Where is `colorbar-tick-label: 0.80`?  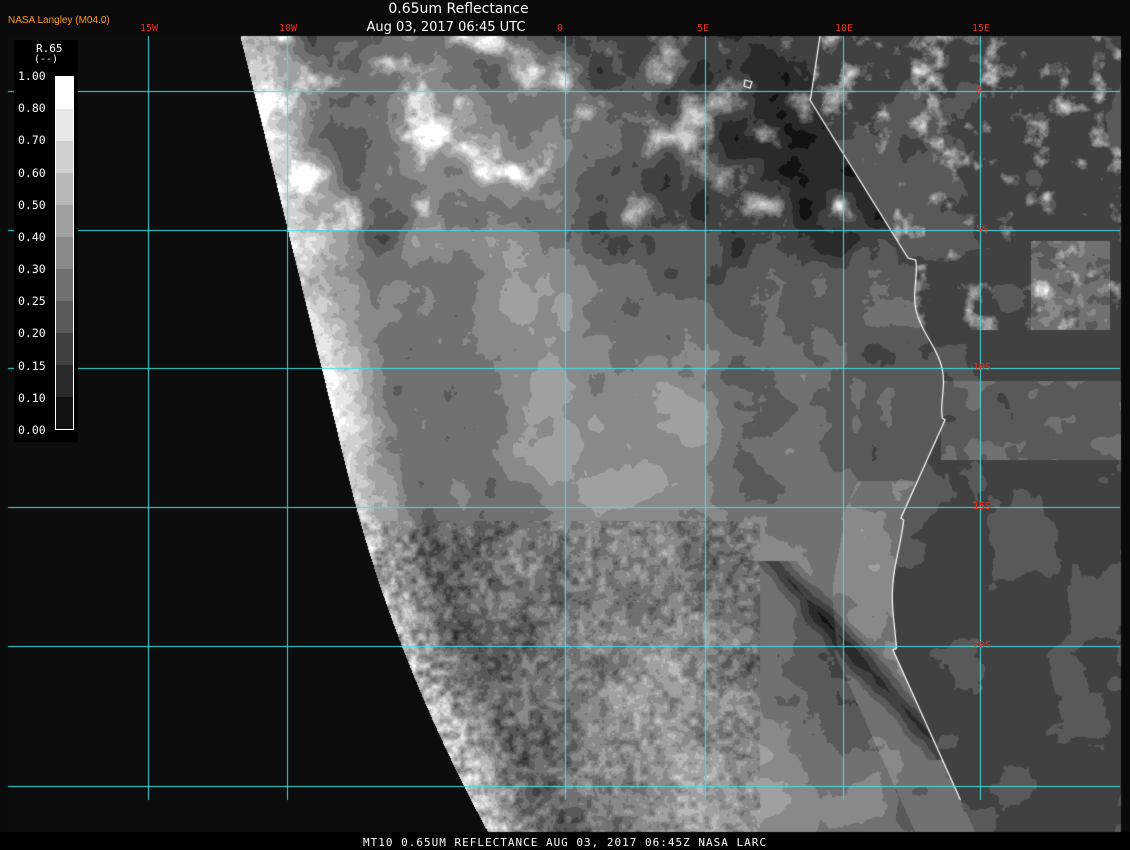
colorbar-tick-label: 0.80 is located at coordinates (32, 108).